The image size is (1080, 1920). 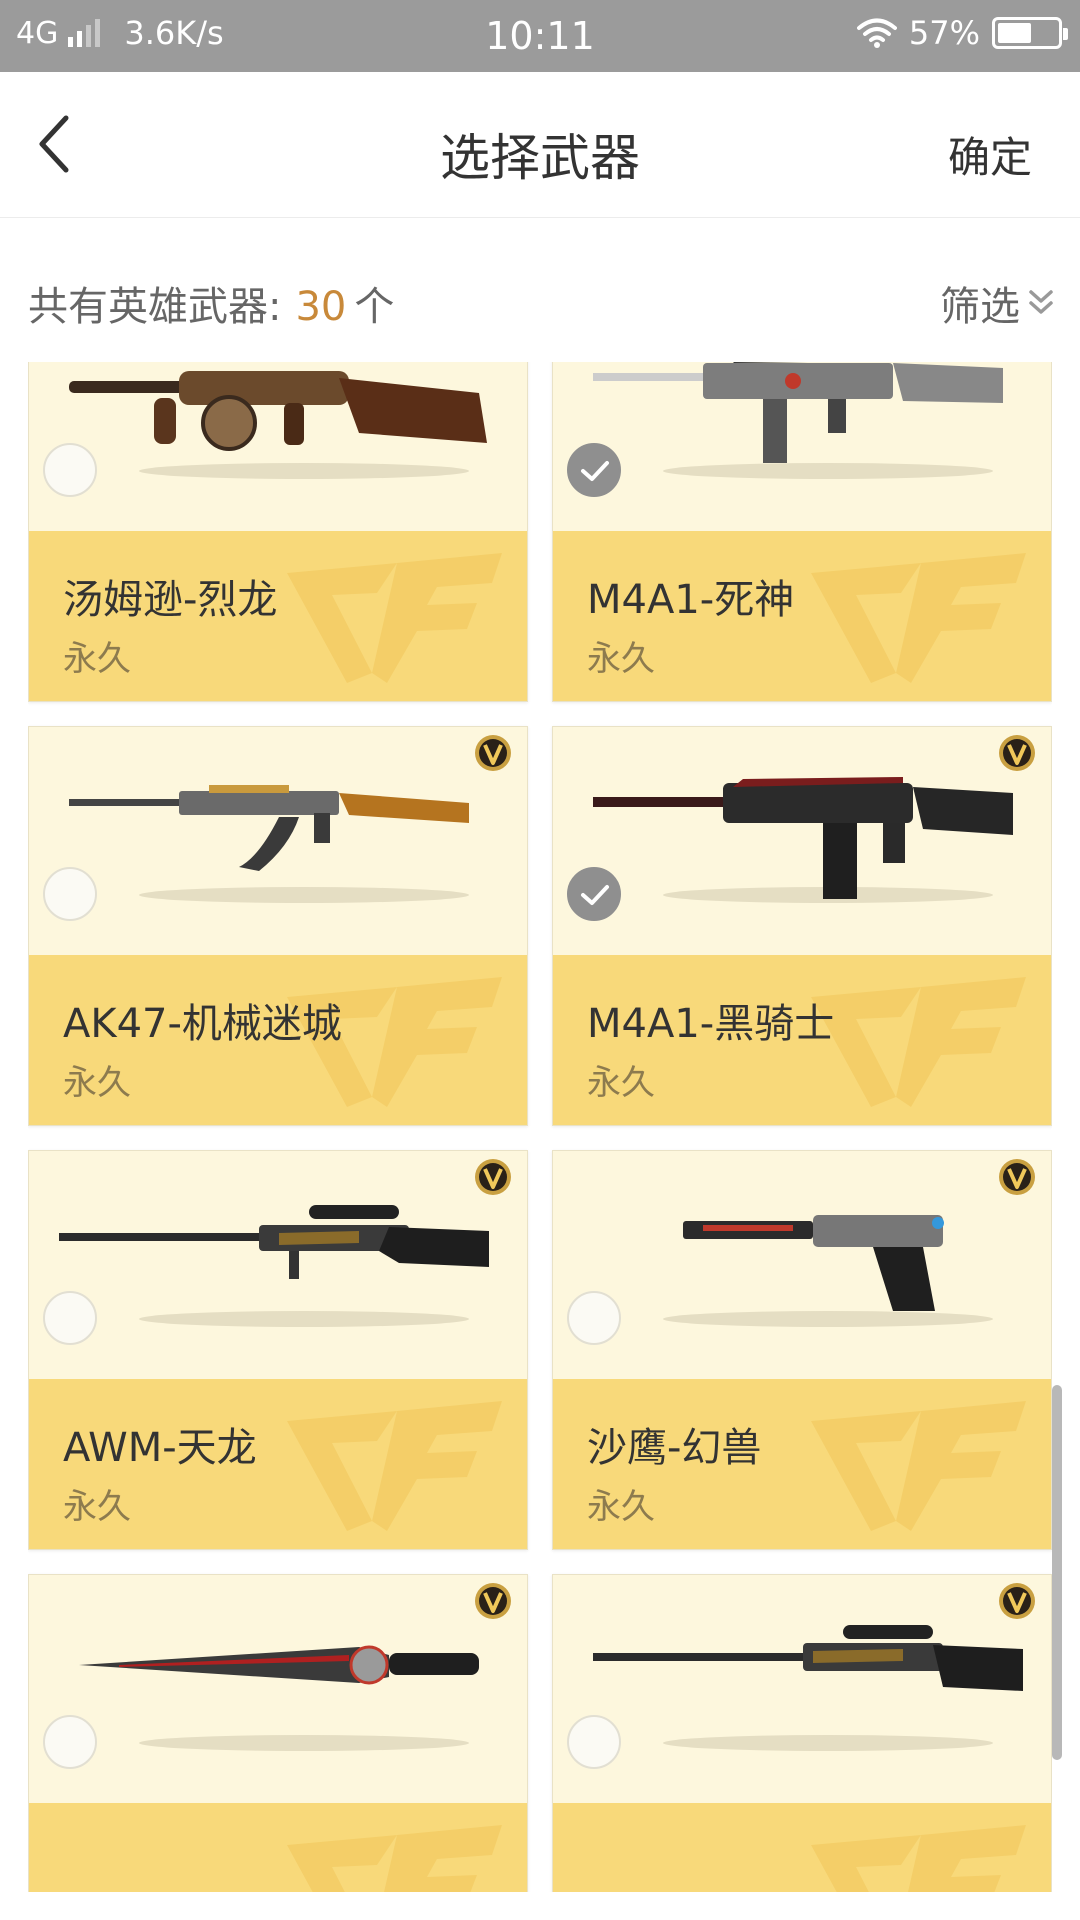 I want to click on battery-icon, so click(x=1030, y=33).